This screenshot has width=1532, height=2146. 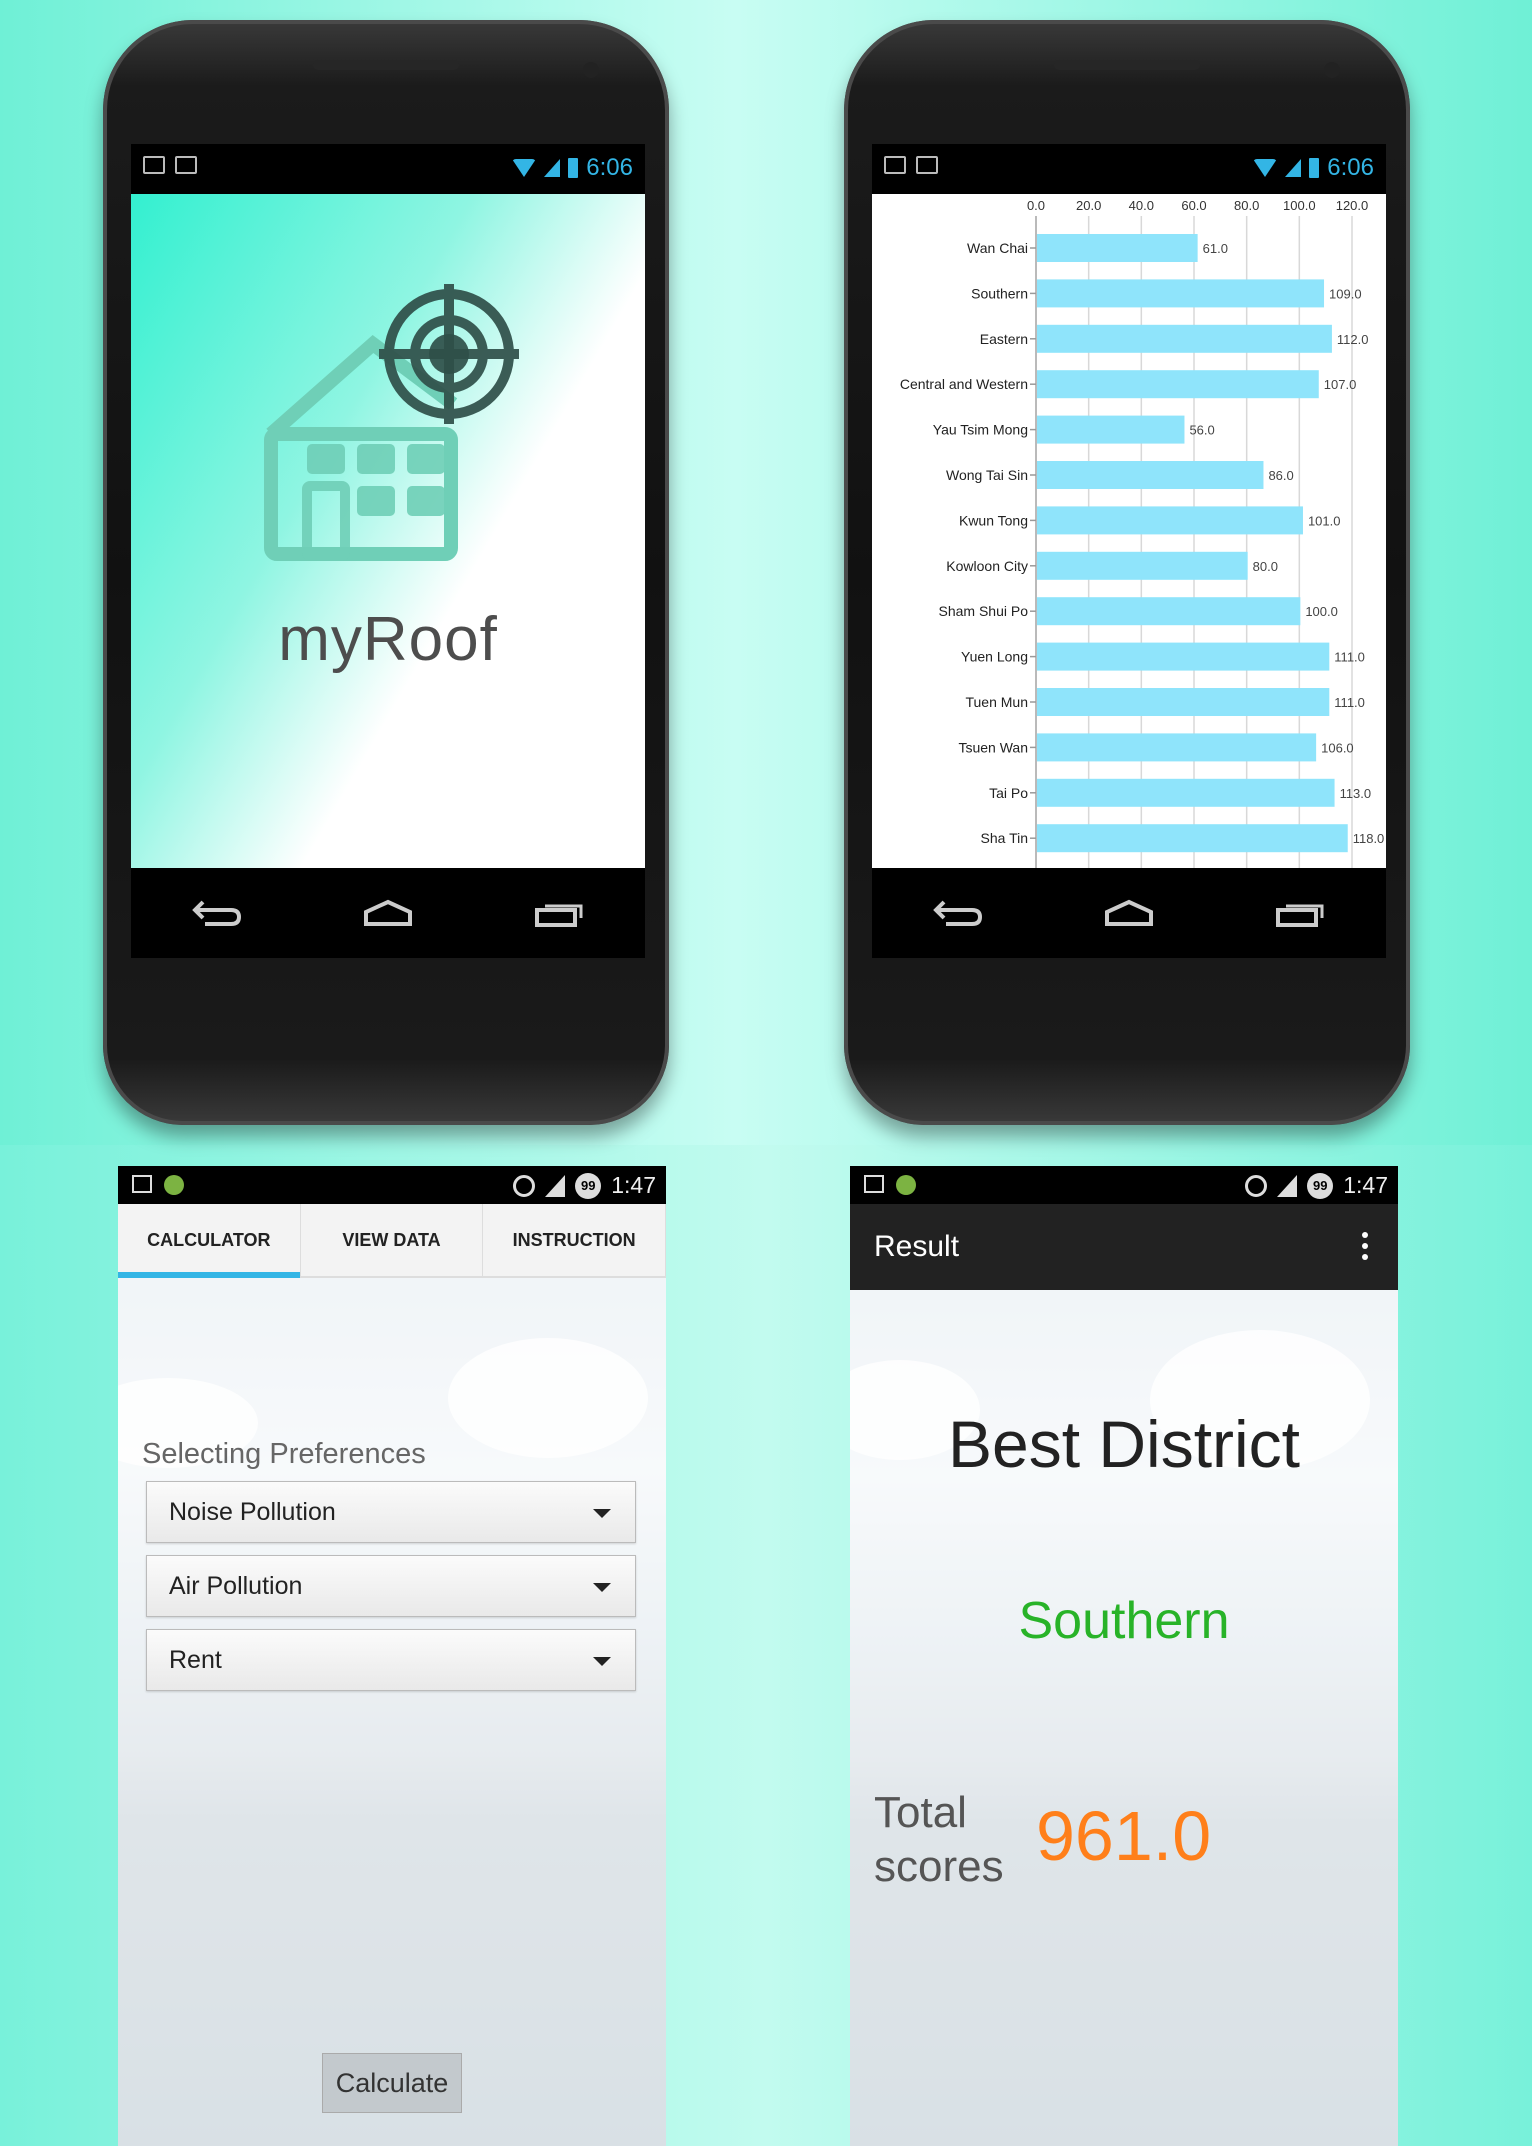 I want to click on x-tick-label: 40.0, so click(x=1141, y=205).